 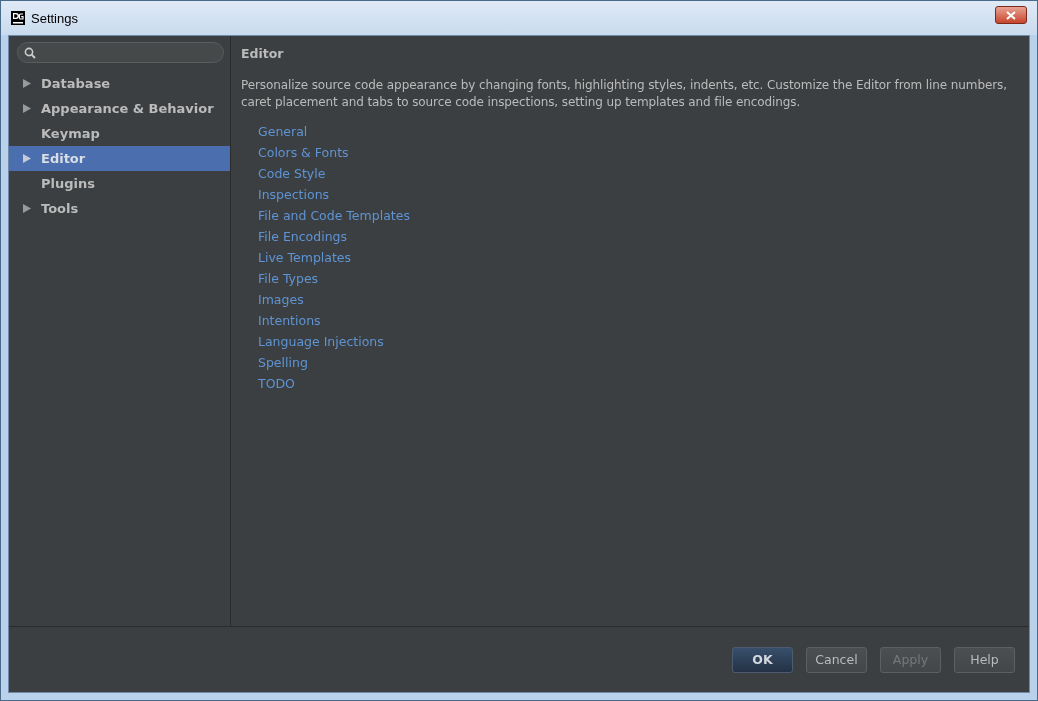 I want to click on settings-link: File and Code Templates, so click(x=334, y=215).